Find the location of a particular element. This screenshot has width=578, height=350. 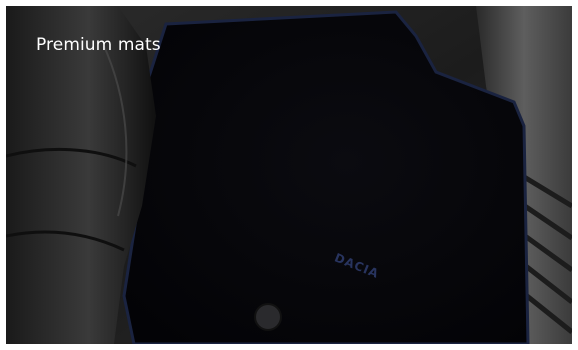

mat-grommet is located at coordinates (268, 317).